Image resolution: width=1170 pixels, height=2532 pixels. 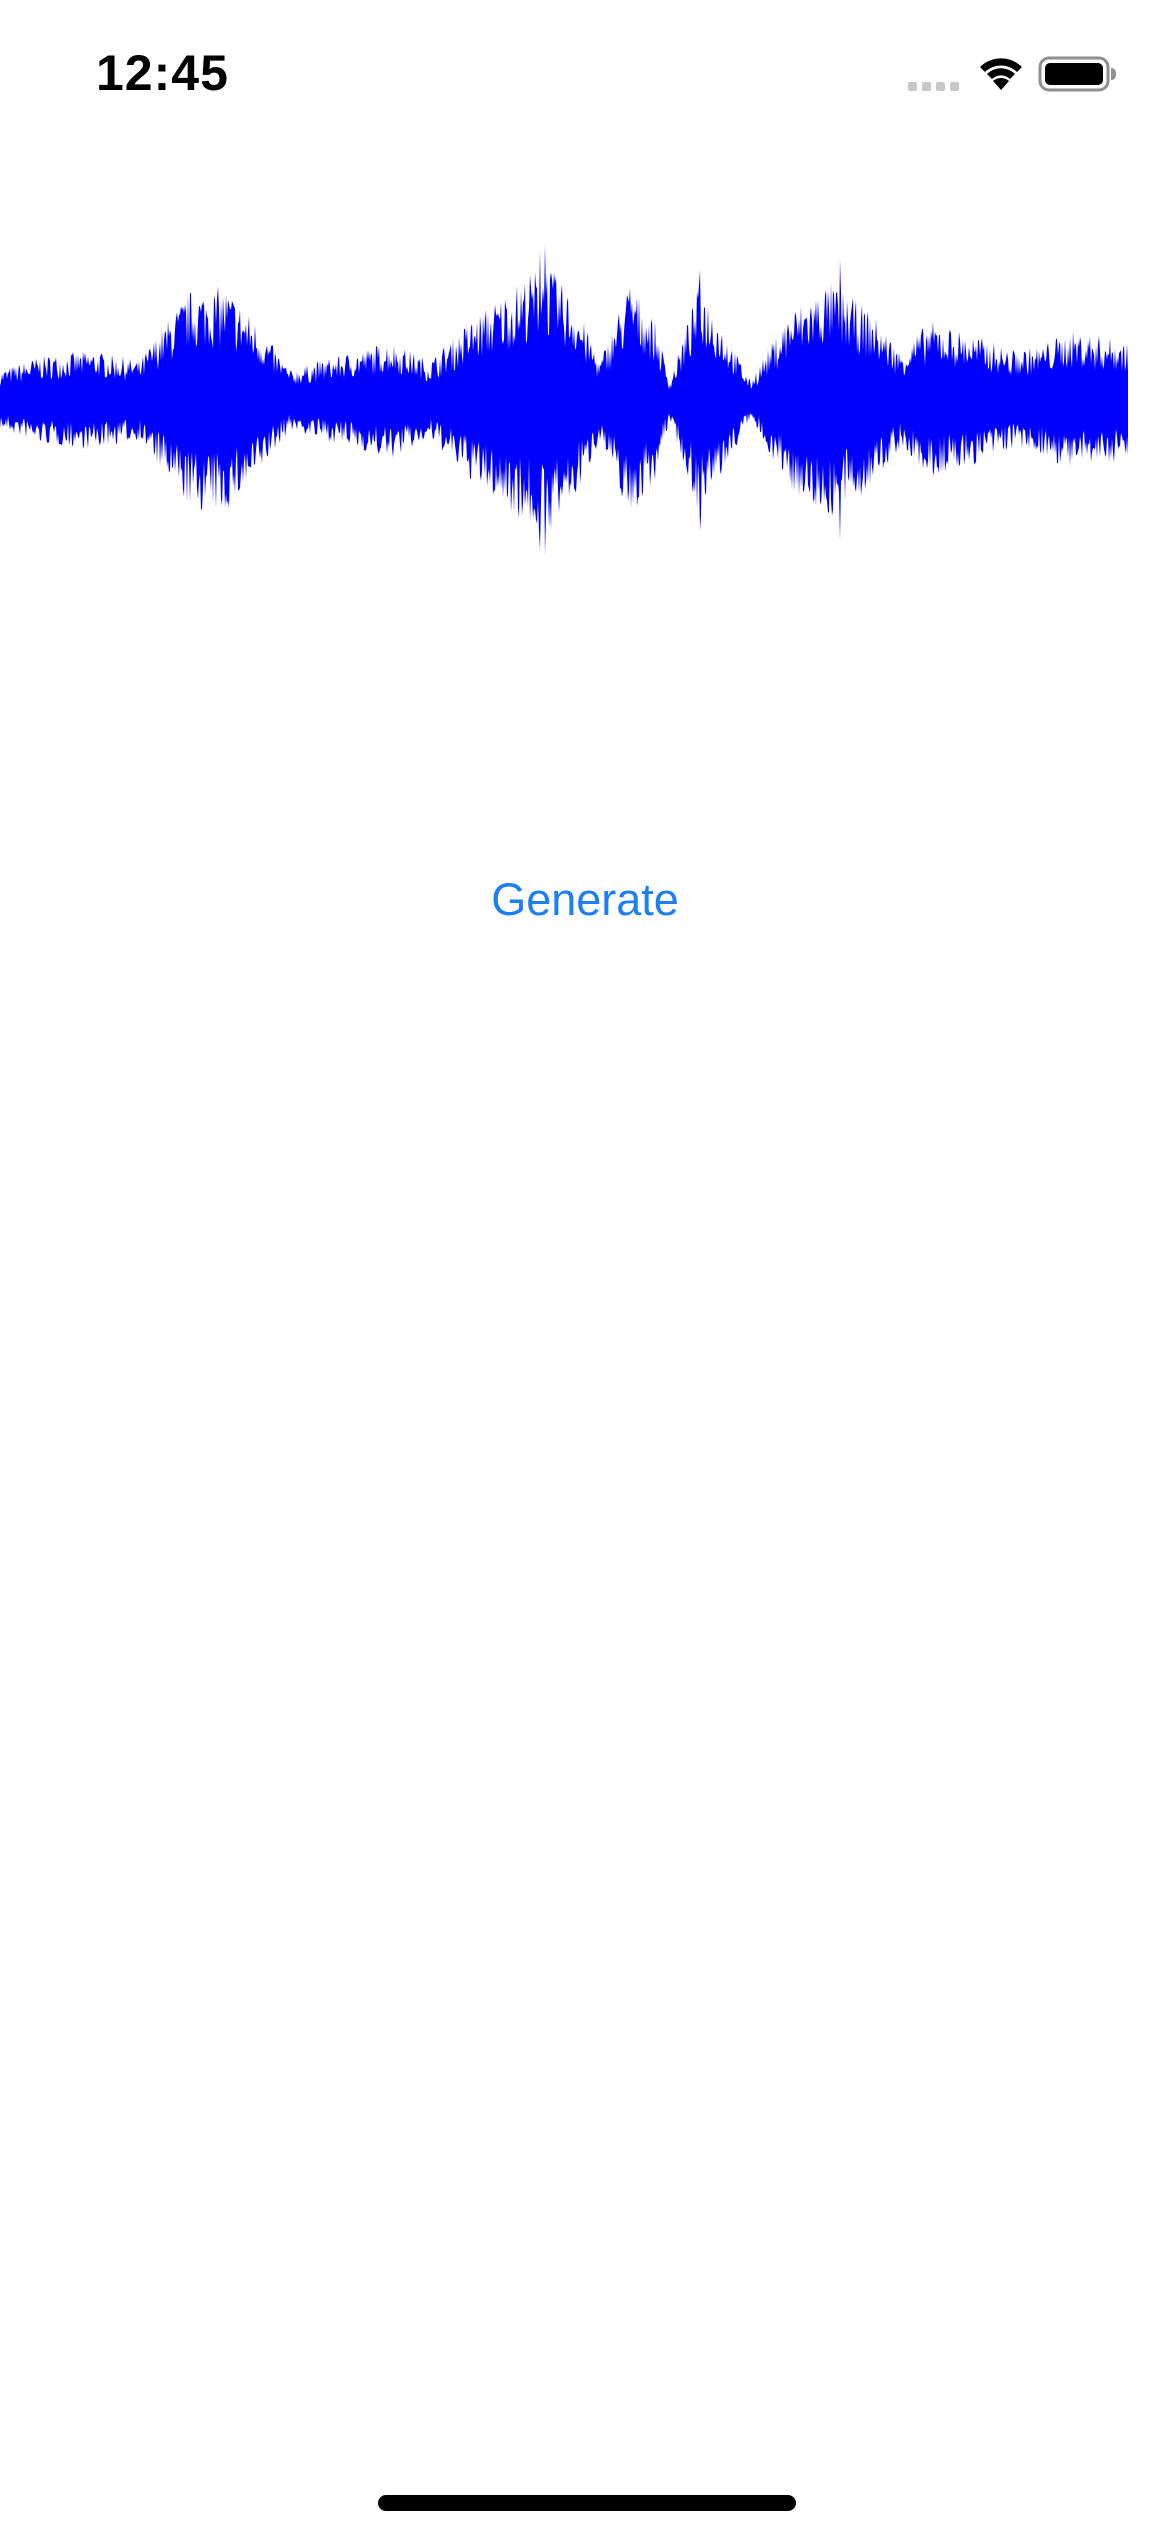 What do you see at coordinates (587, 2503) in the screenshot?
I see `home-indicator` at bounding box center [587, 2503].